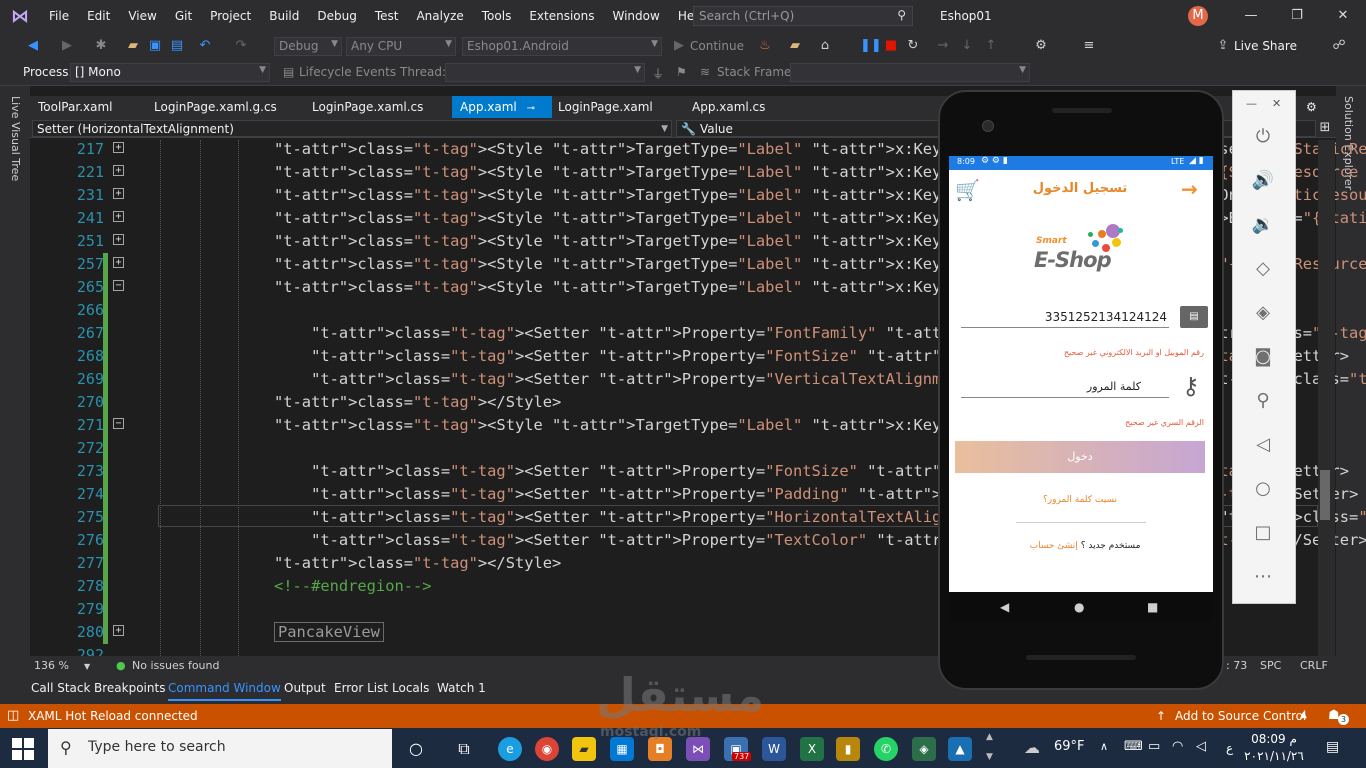 The width and height of the screenshot is (1366, 768). I want to click on undo-icon: ↶, so click(205, 46).